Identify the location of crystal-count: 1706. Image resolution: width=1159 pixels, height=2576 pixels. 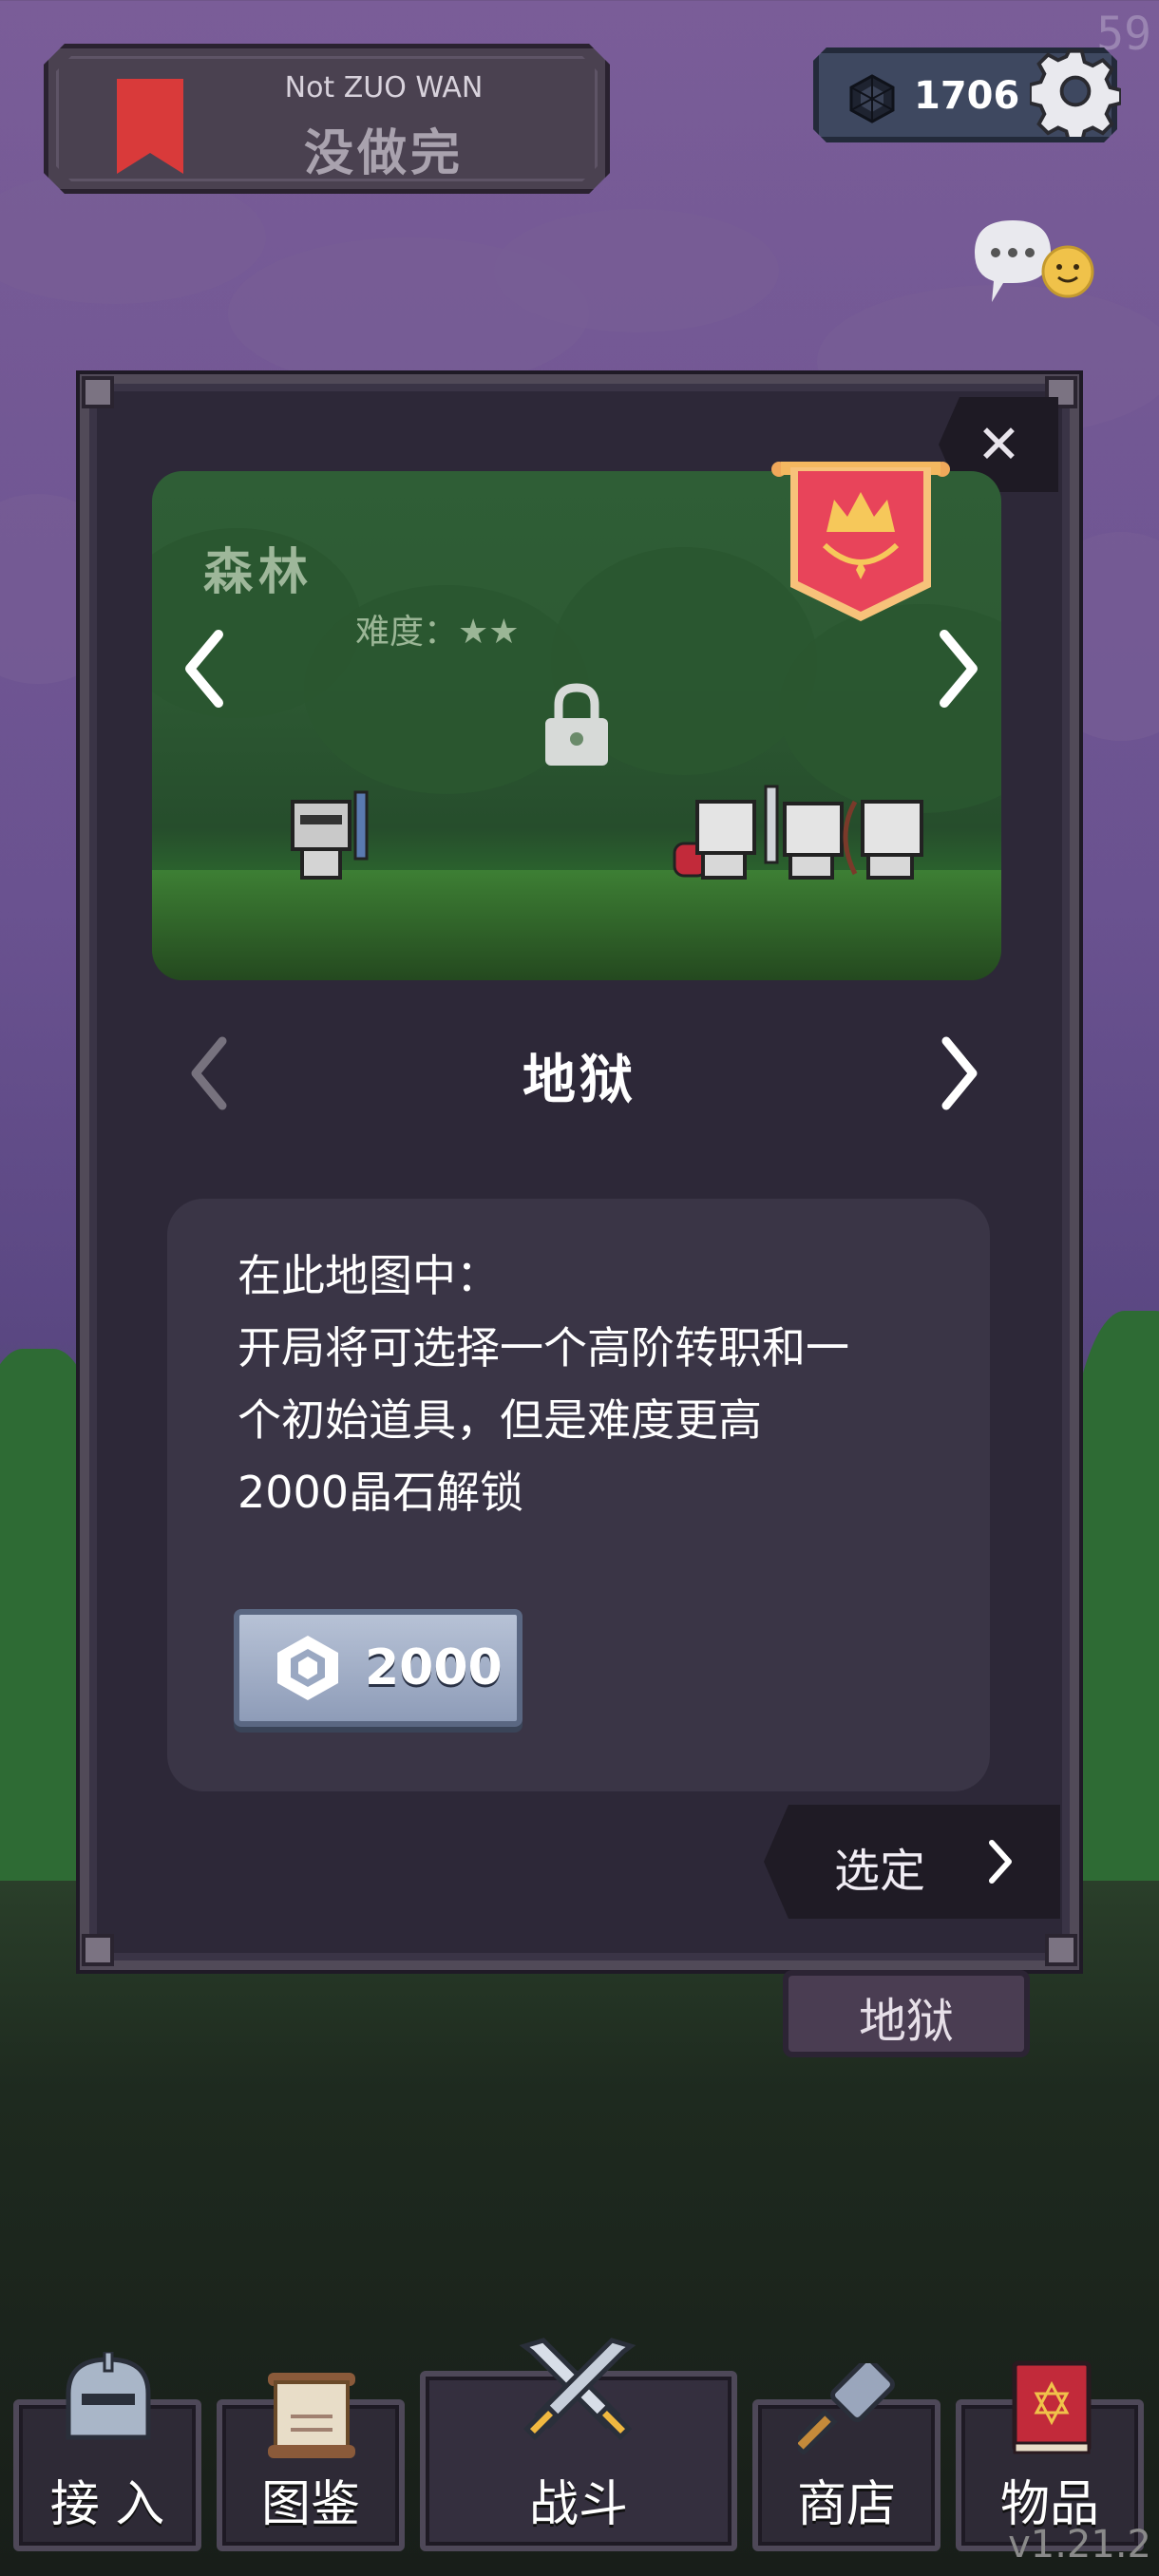
(967, 96).